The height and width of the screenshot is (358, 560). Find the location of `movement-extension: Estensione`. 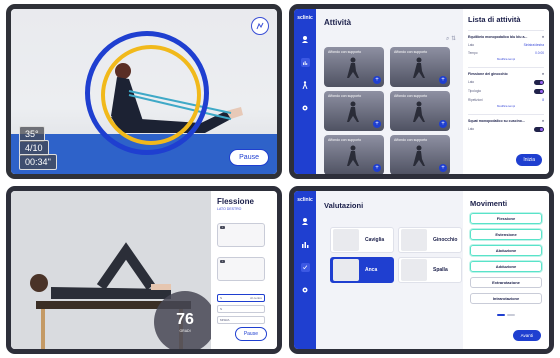

movement-extension: Estensione is located at coordinates (506, 234).